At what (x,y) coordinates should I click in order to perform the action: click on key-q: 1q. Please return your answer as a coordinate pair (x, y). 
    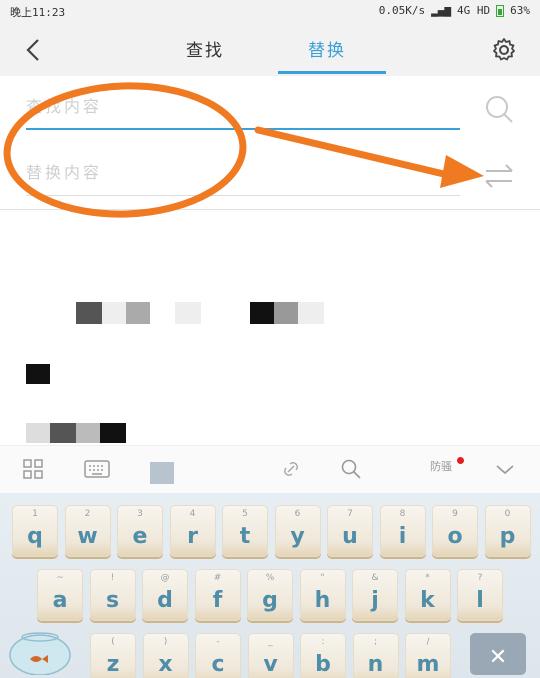
    Looking at the image, I should click on (35, 531).